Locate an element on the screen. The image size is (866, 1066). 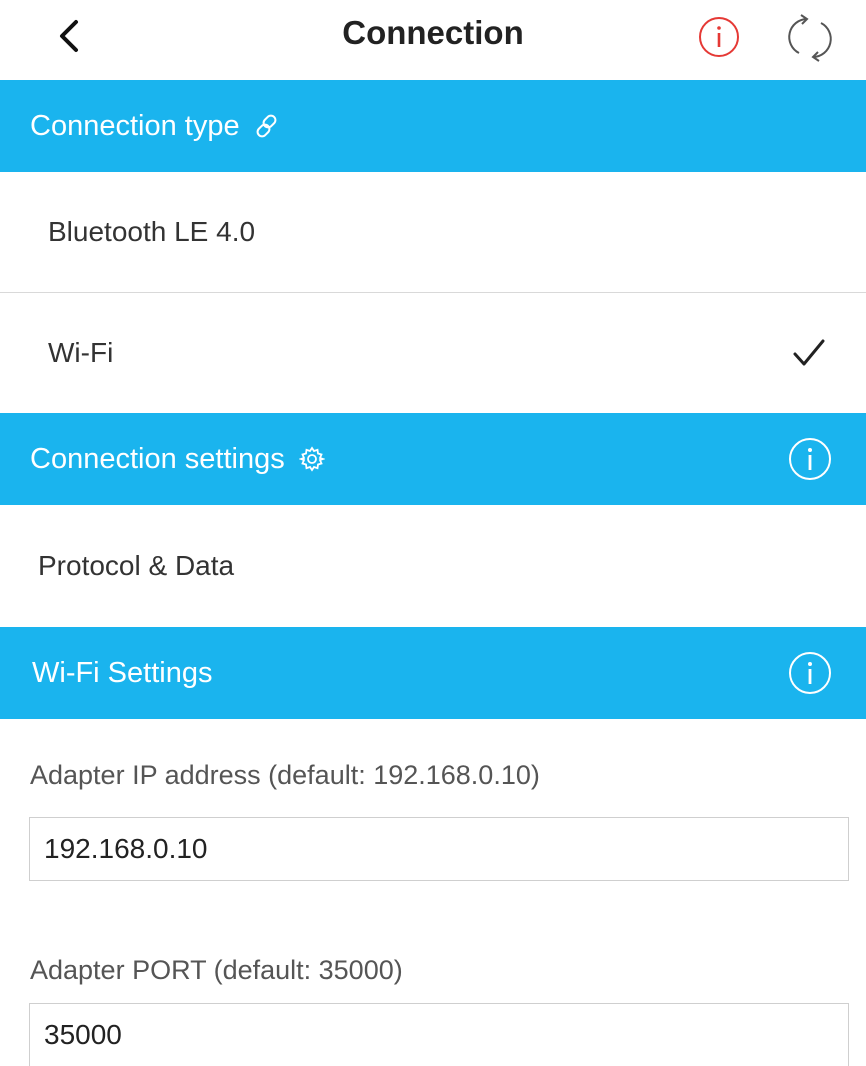
connection-settings-header: Connection settings is located at coordinates (433, 459).